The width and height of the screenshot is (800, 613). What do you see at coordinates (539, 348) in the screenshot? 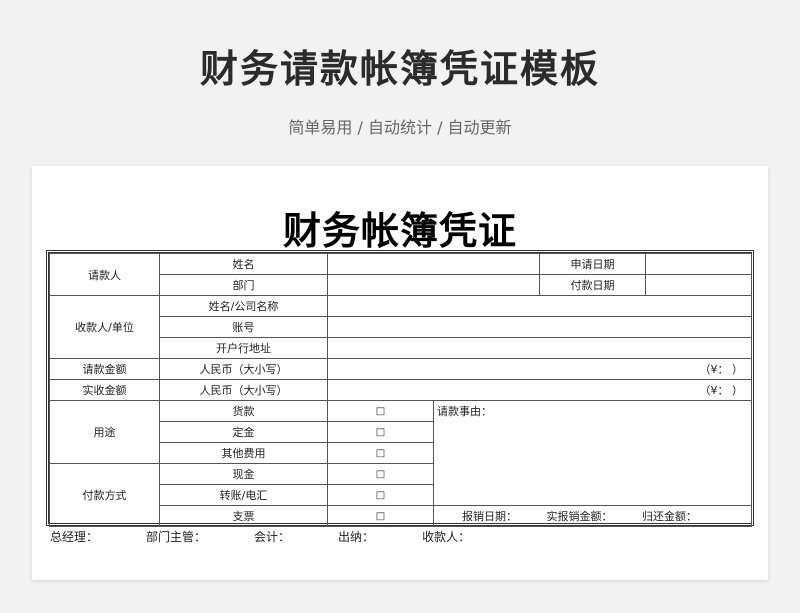
I see `payee-bank-field` at bounding box center [539, 348].